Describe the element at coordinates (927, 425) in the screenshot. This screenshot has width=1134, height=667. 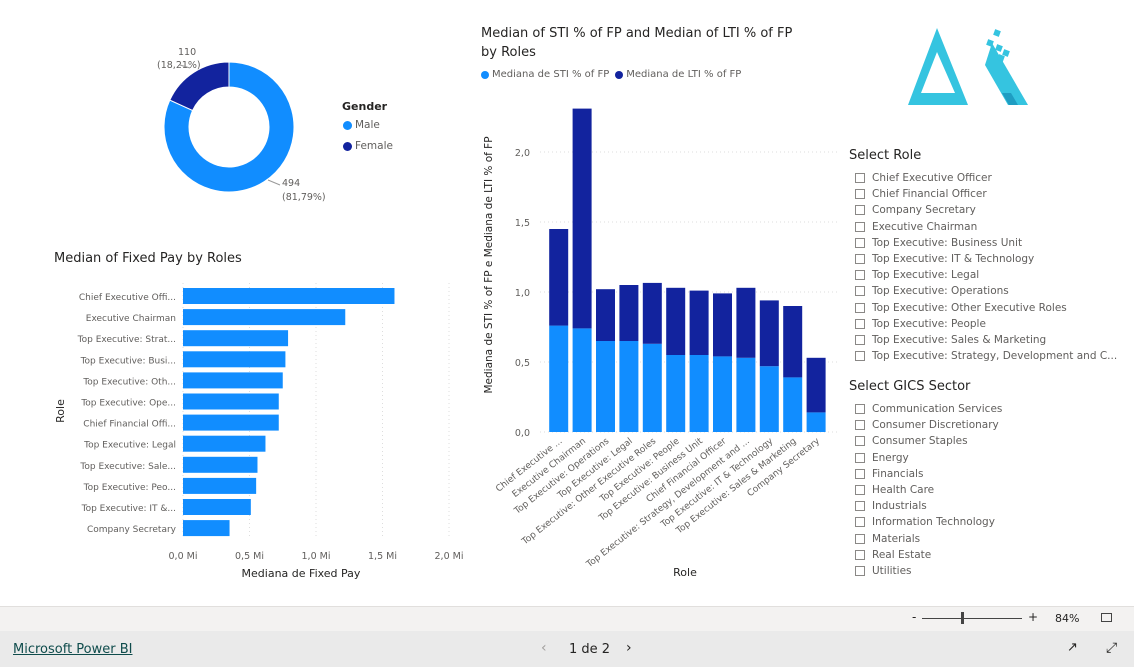
I see `slicer-option: Consumer Discretionary` at that location.